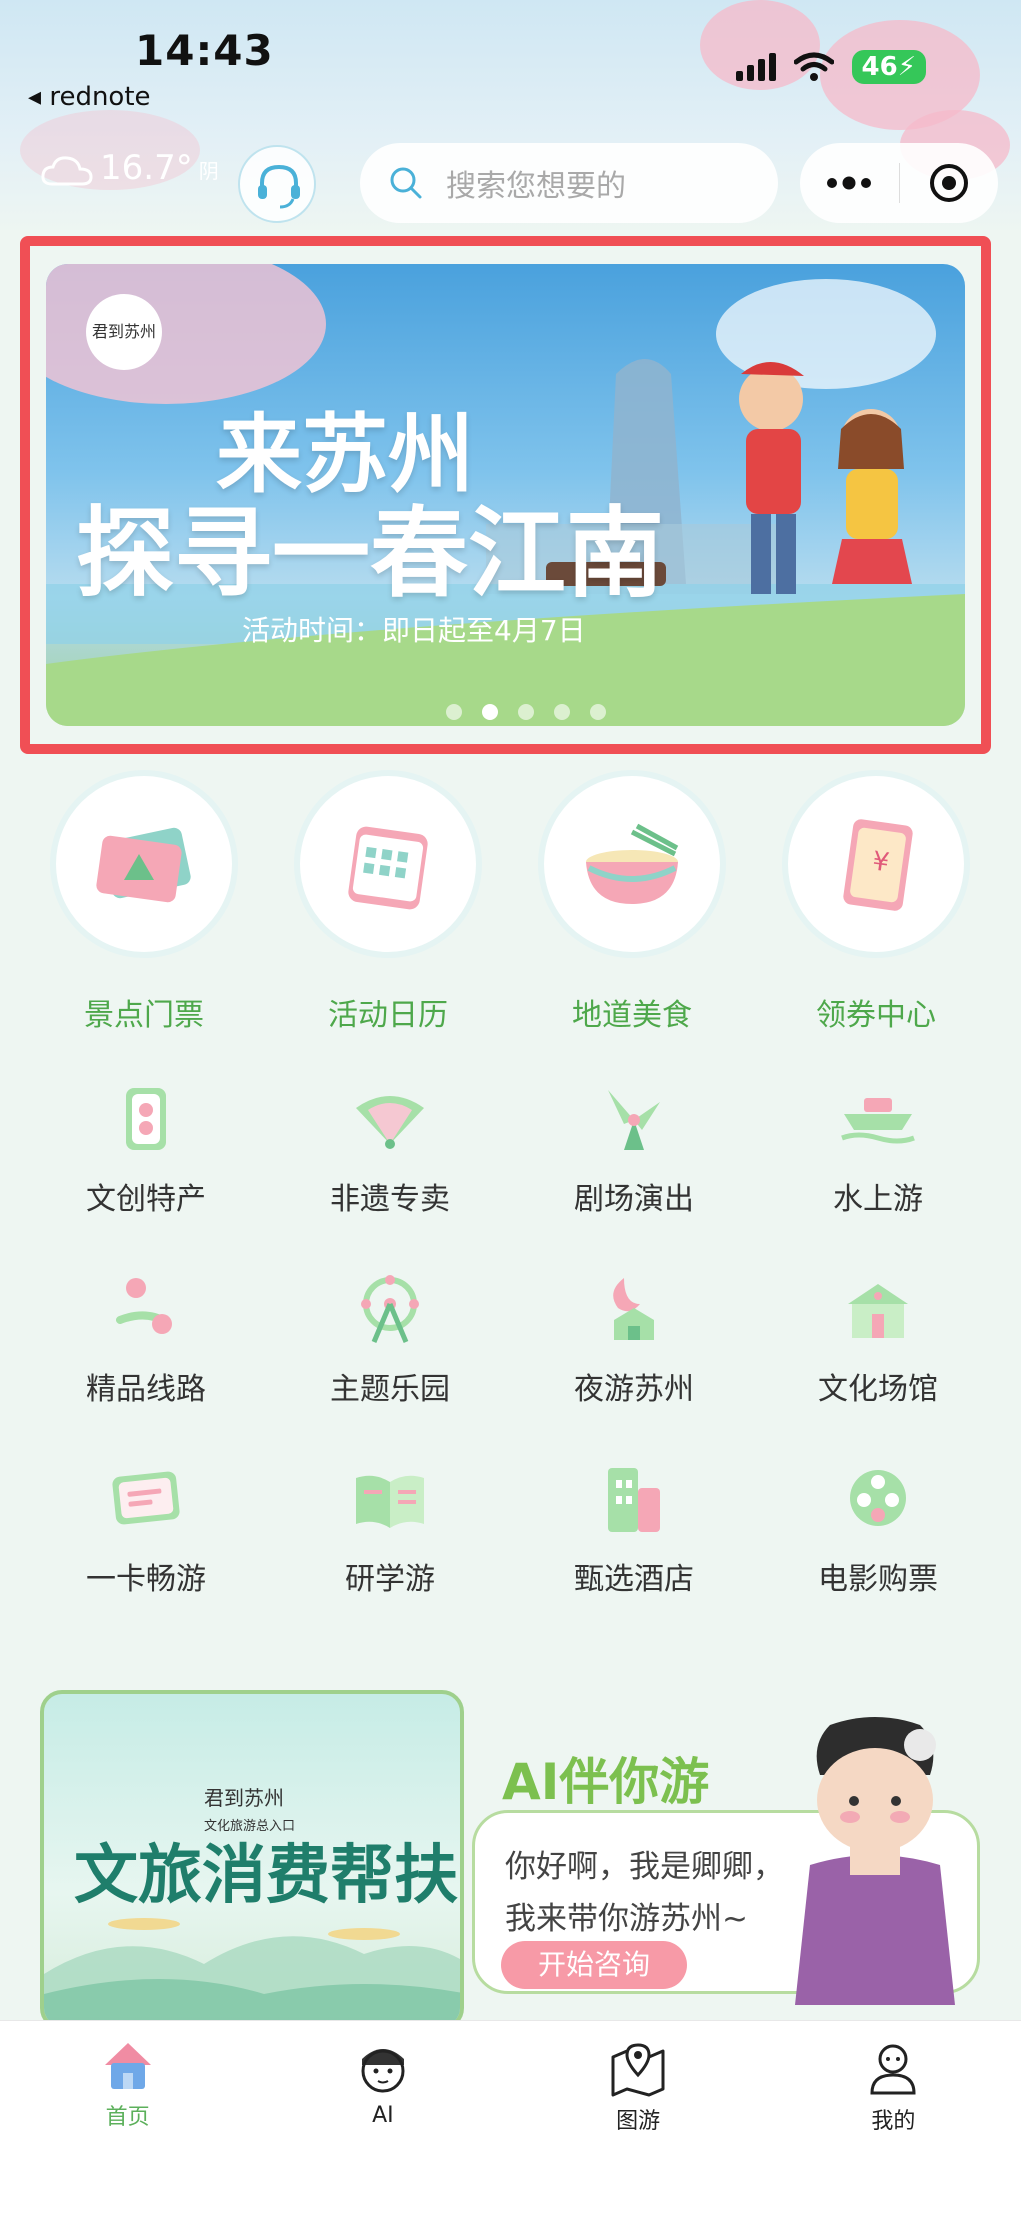 The width and height of the screenshot is (1021, 2213). What do you see at coordinates (390, 1501) in the screenshot?
I see `book-icon` at bounding box center [390, 1501].